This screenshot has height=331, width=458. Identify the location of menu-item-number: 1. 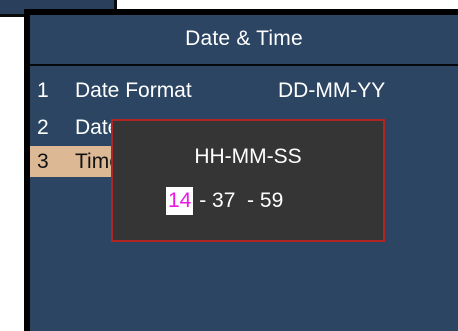
(43, 90).